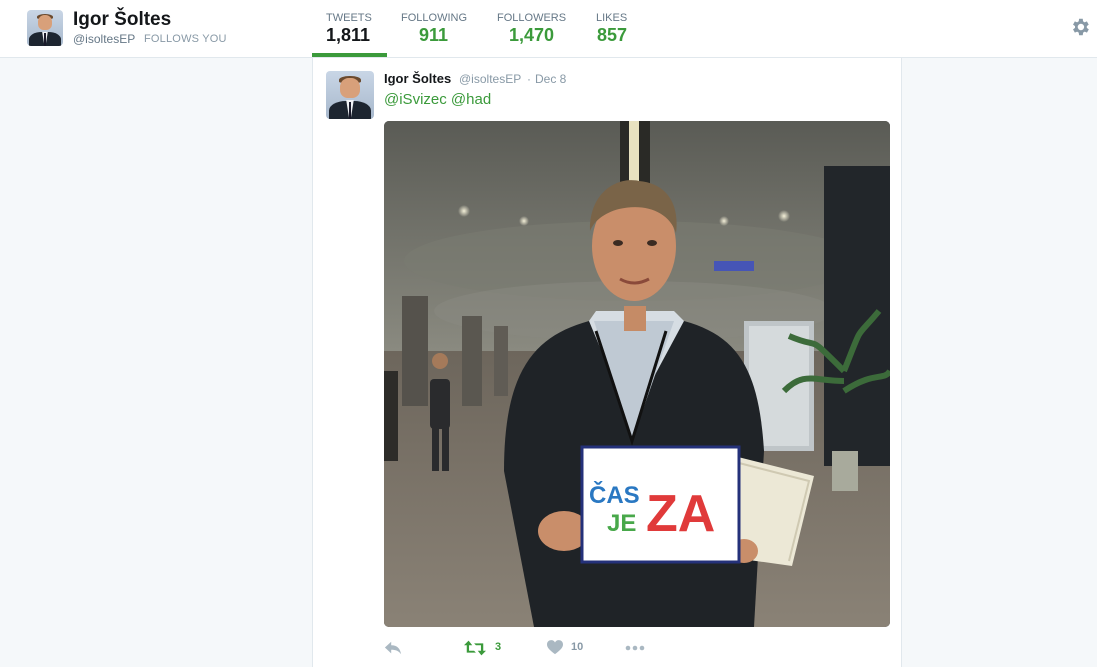 The image size is (1097, 667). What do you see at coordinates (532, 18) in the screenshot?
I see `stat-label: FOLLOWERS` at bounding box center [532, 18].